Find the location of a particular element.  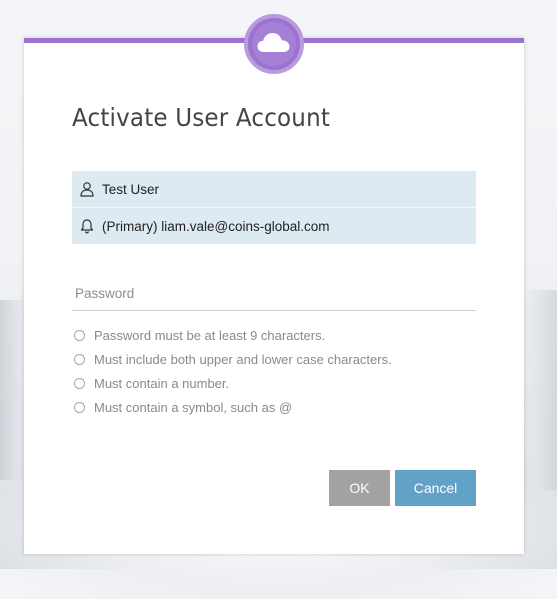

password-rule-number: Must contain a number. is located at coordinates (232, 383).